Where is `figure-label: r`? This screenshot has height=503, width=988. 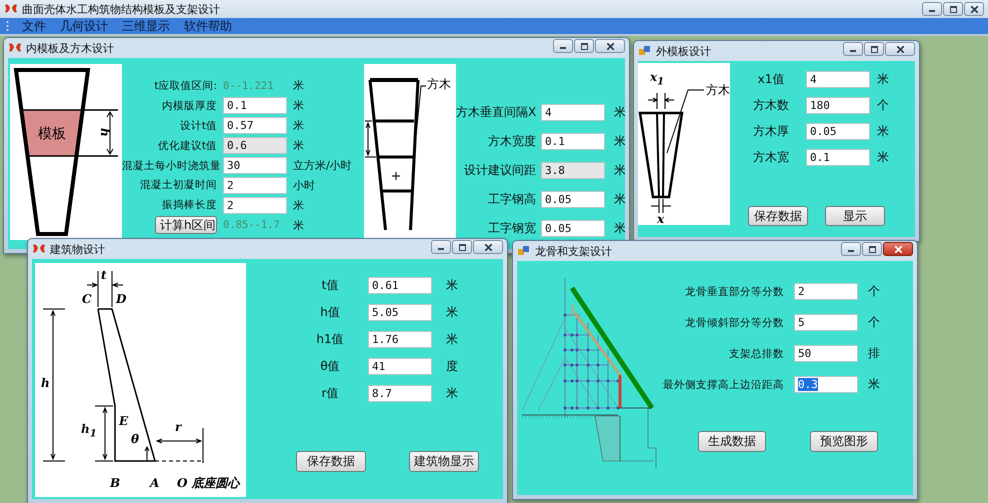 figure-label: r is located at coordinates (178, 427).